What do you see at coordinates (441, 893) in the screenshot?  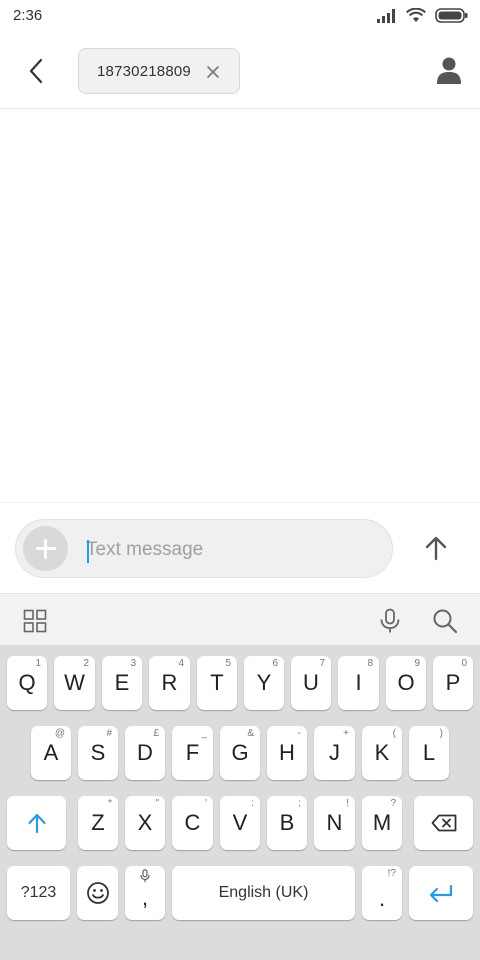 I see `enter-key` at bounding box center [441, 893].